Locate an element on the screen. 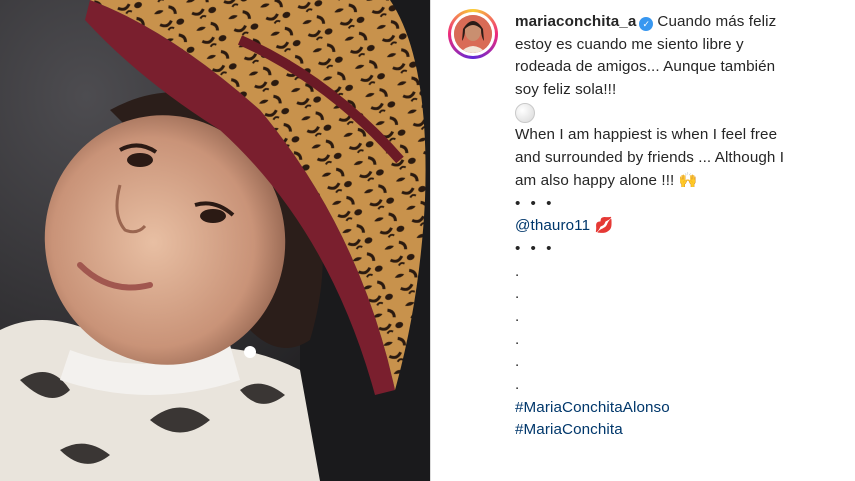  white-circle-emoji-icon is located at coordinates (525, 112).